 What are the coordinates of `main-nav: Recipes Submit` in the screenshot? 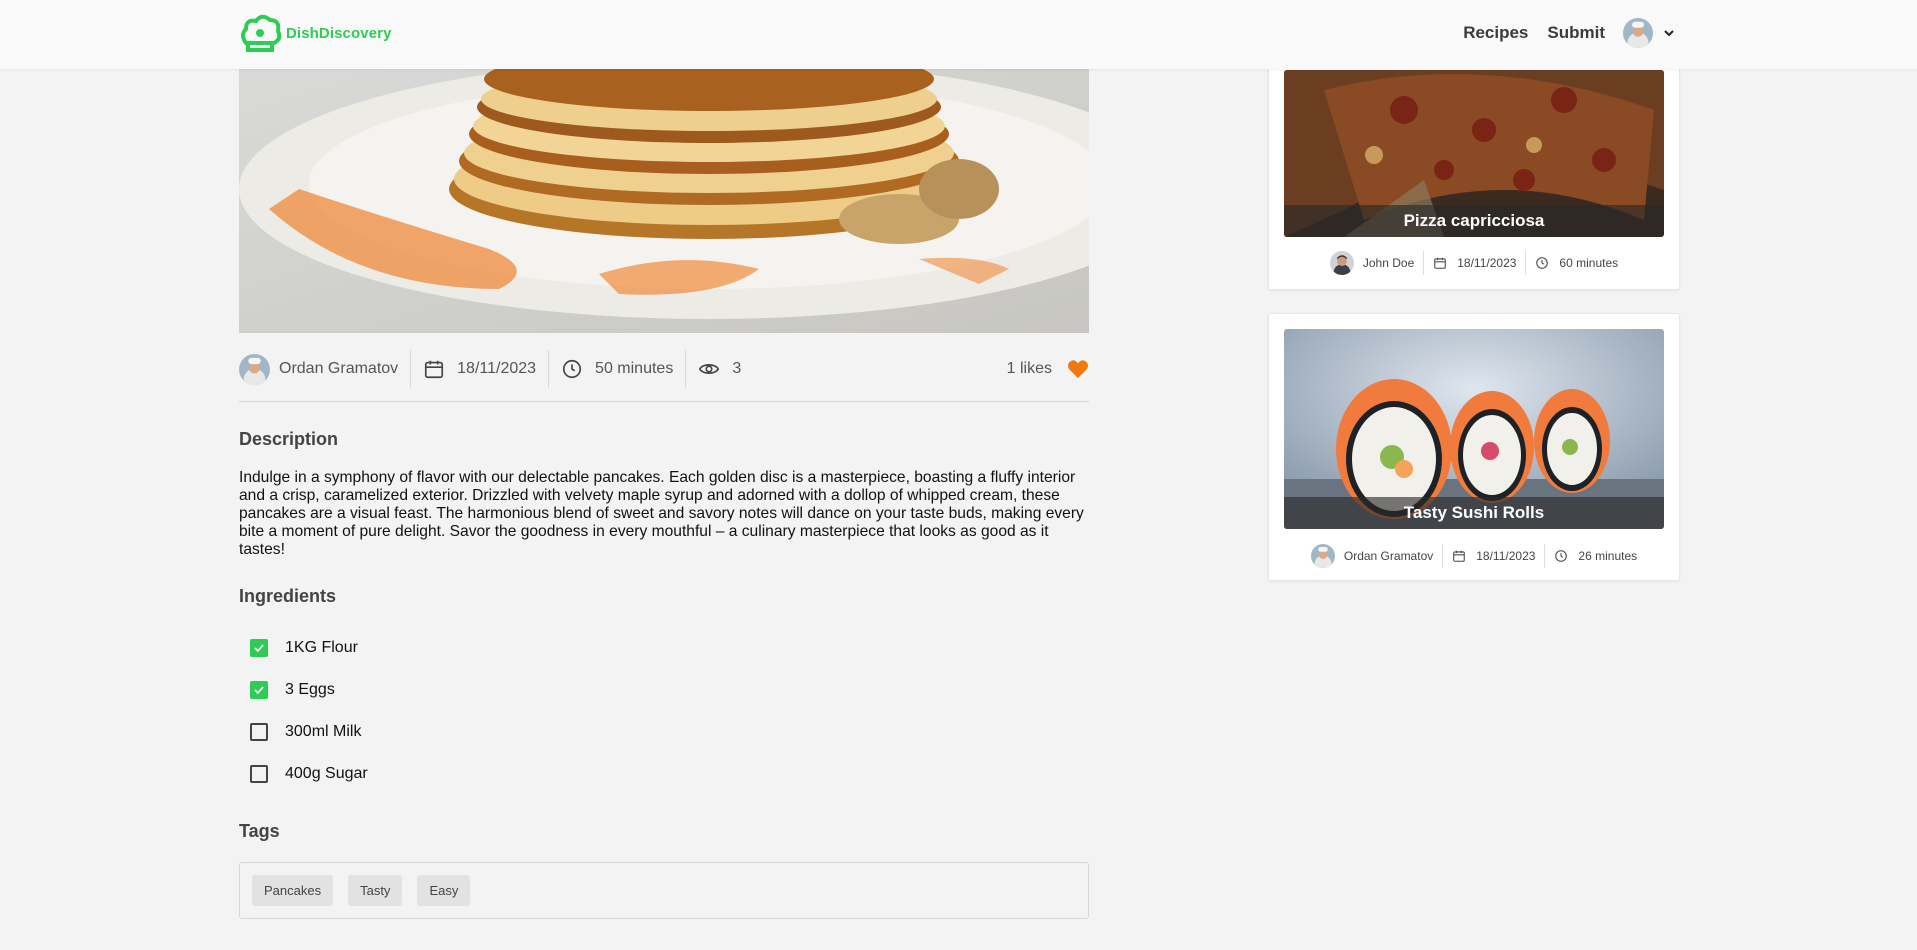 It's located at (1559, 33).